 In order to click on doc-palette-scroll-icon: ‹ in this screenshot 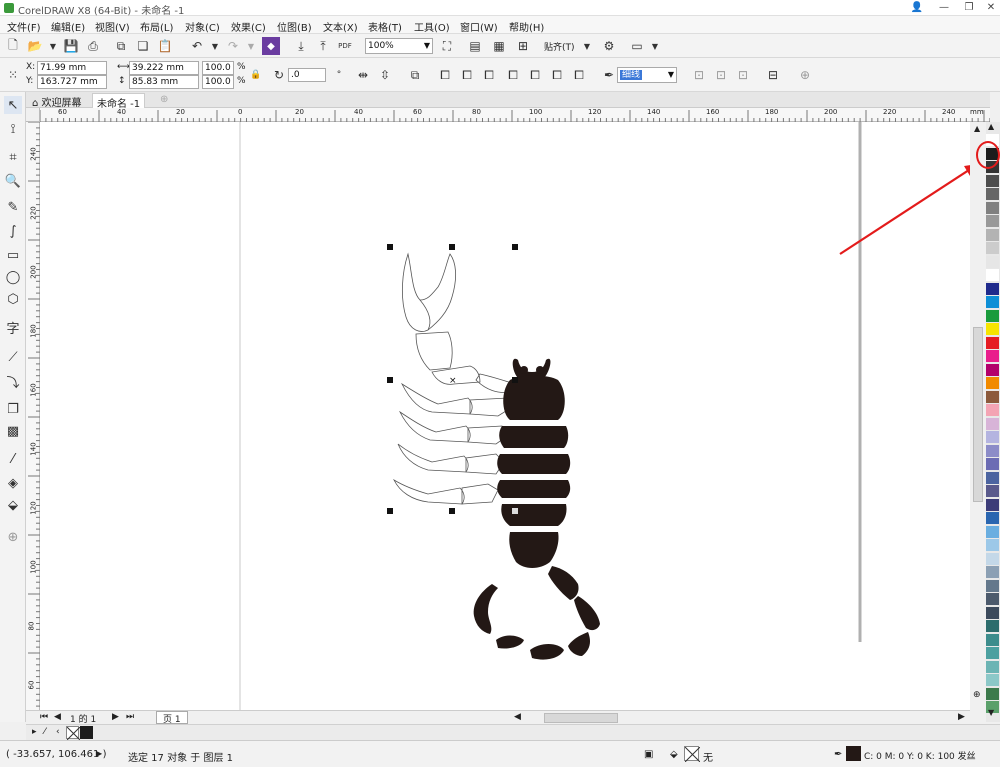, I will do `click(58, 732)`.